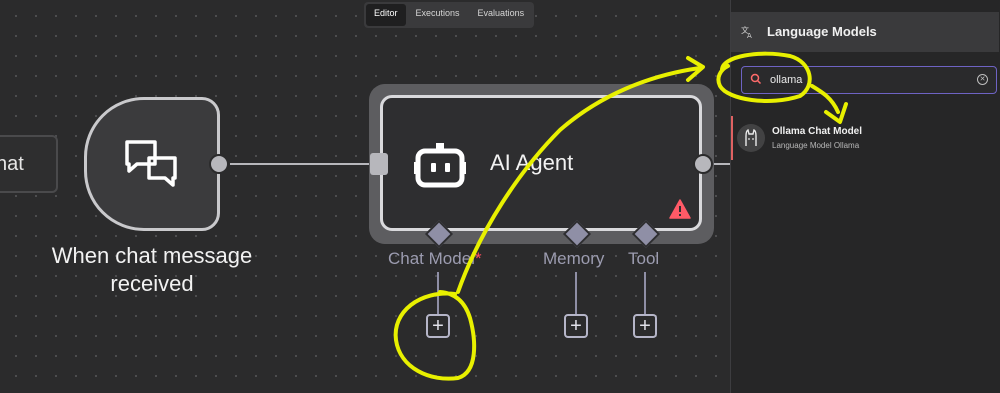  I want to click on agent-output-port, so click(703, 164).